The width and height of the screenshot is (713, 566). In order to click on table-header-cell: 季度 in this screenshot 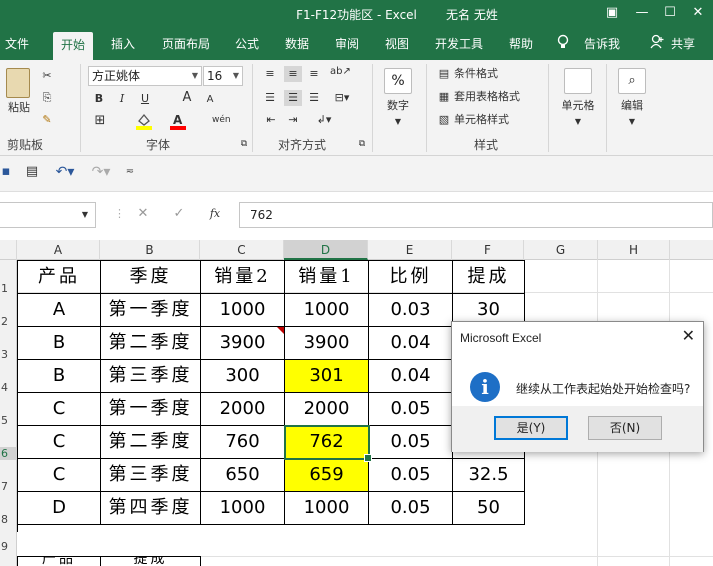, I will do `click(151, 277)`.